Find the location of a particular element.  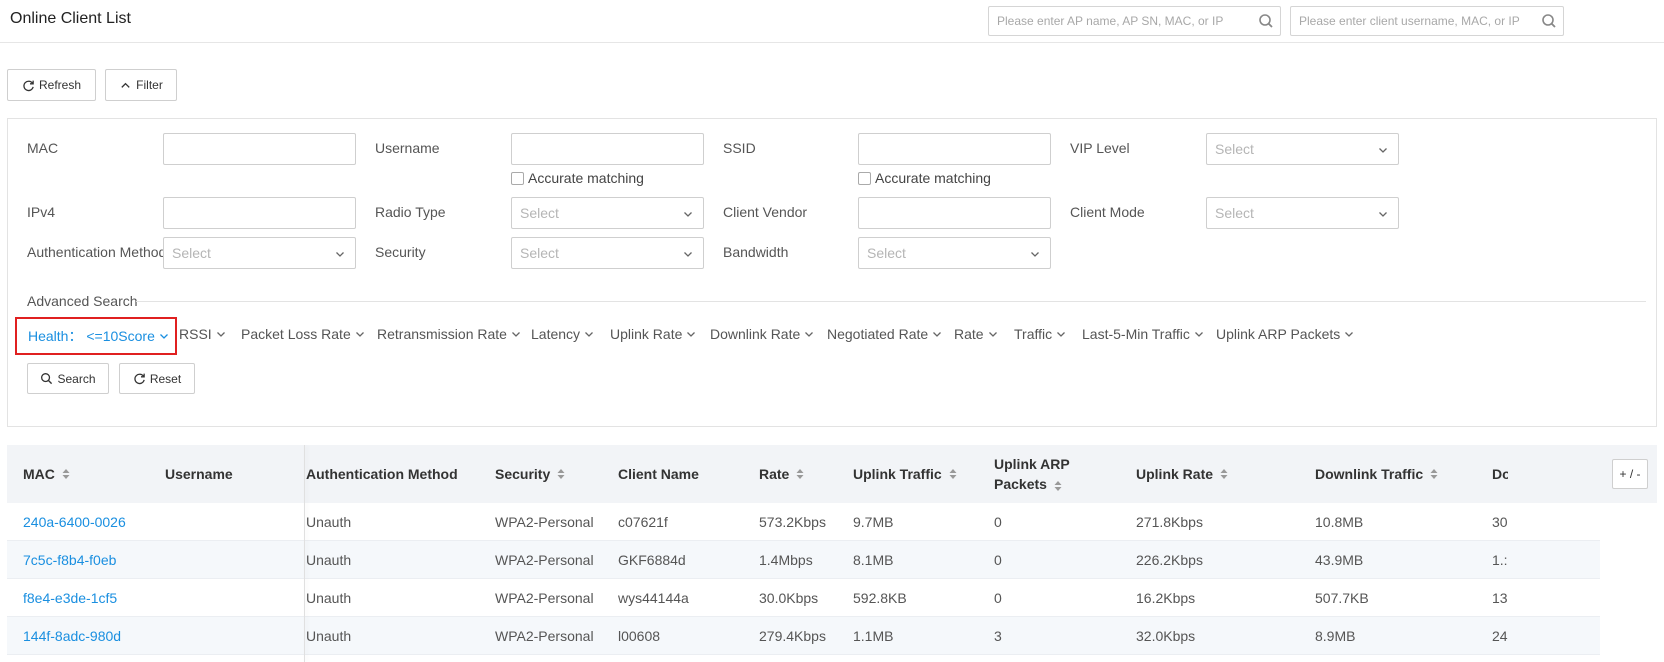

client-vendor-field is located at coordinates (954, 213).